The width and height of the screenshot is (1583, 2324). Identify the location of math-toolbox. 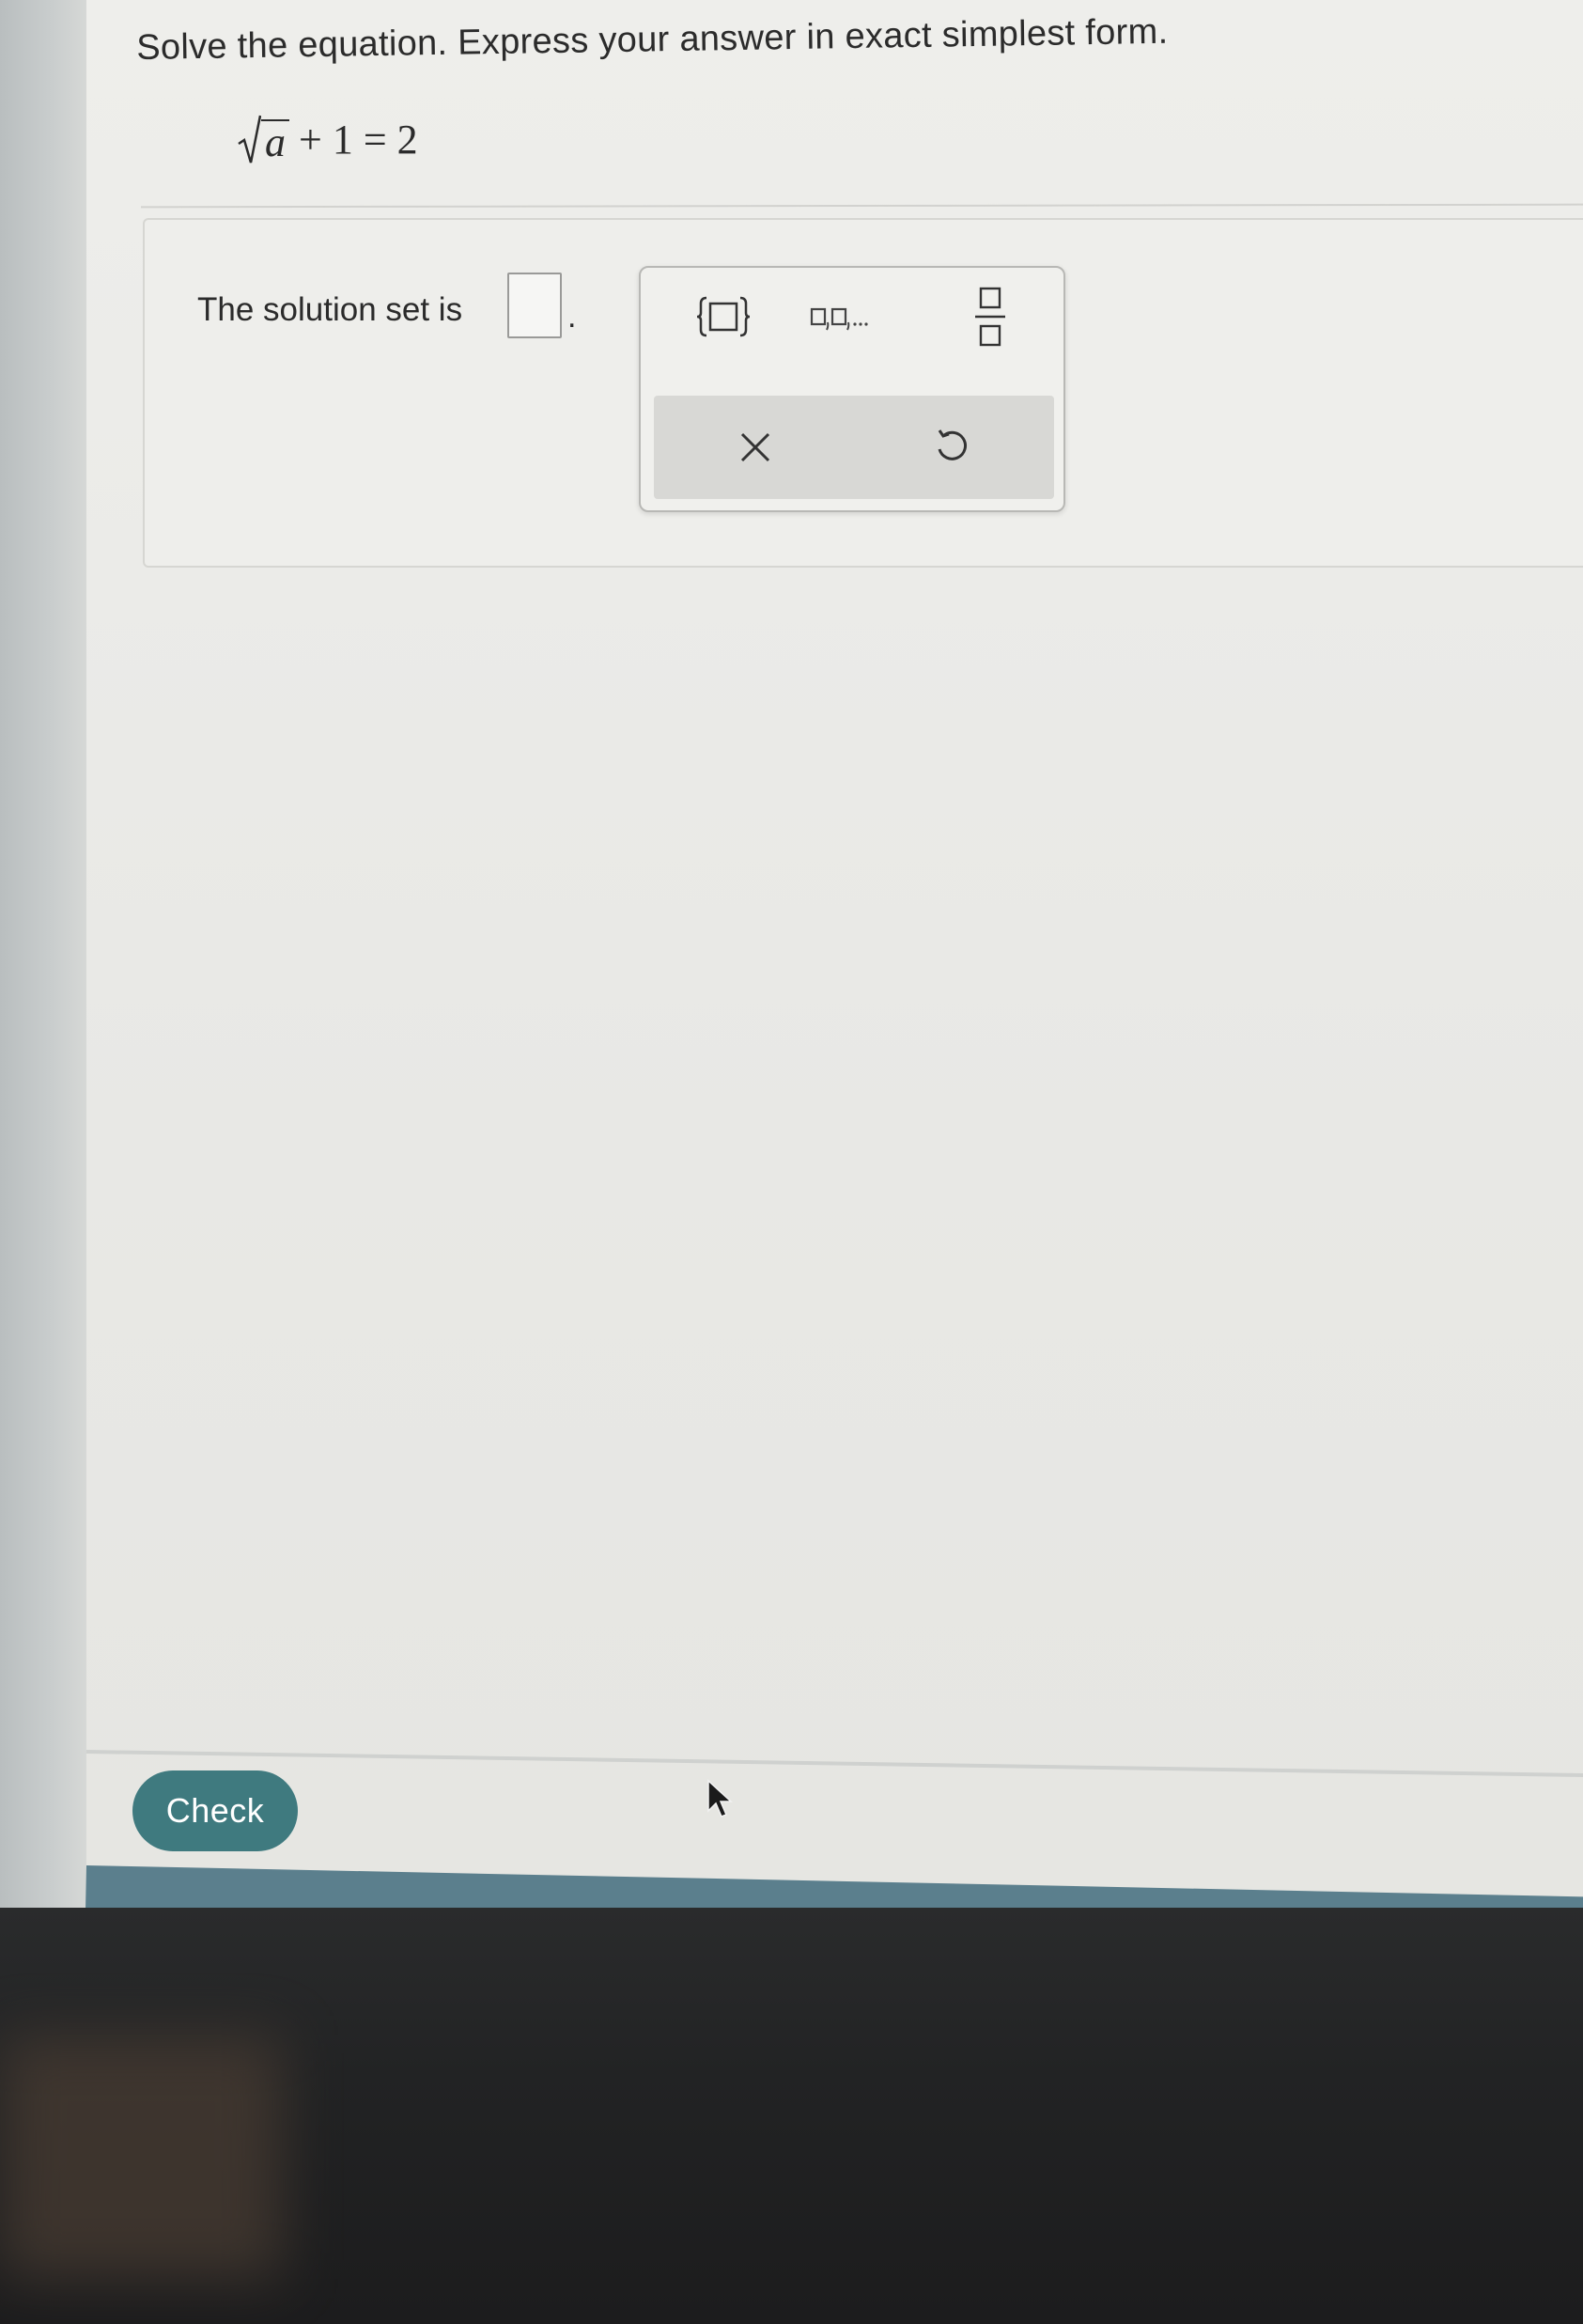
(852, 389).